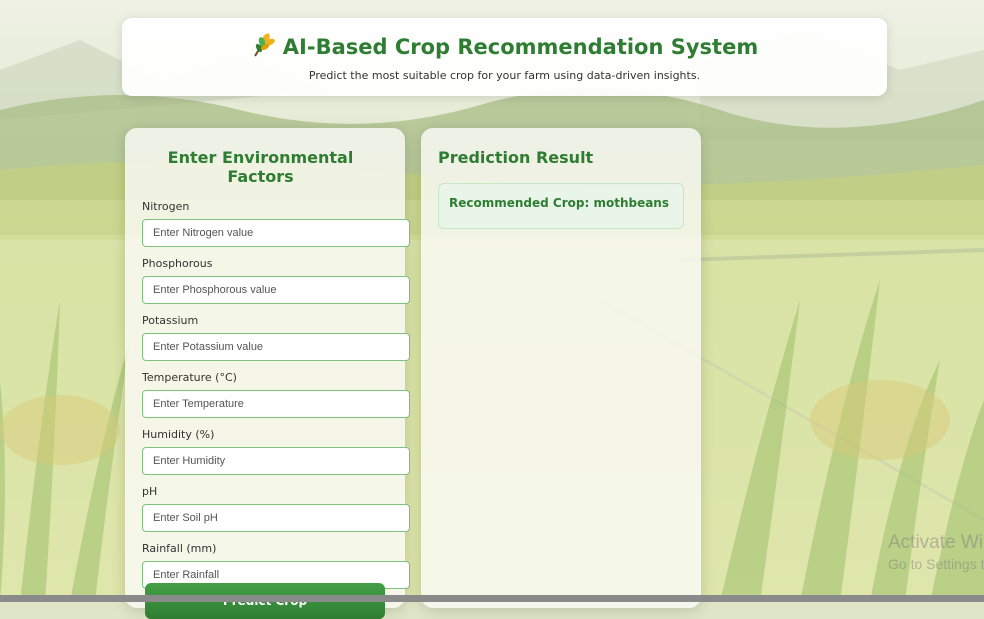 The image size is (984, 619). I want to click on potassium-input, so click(276, 347).